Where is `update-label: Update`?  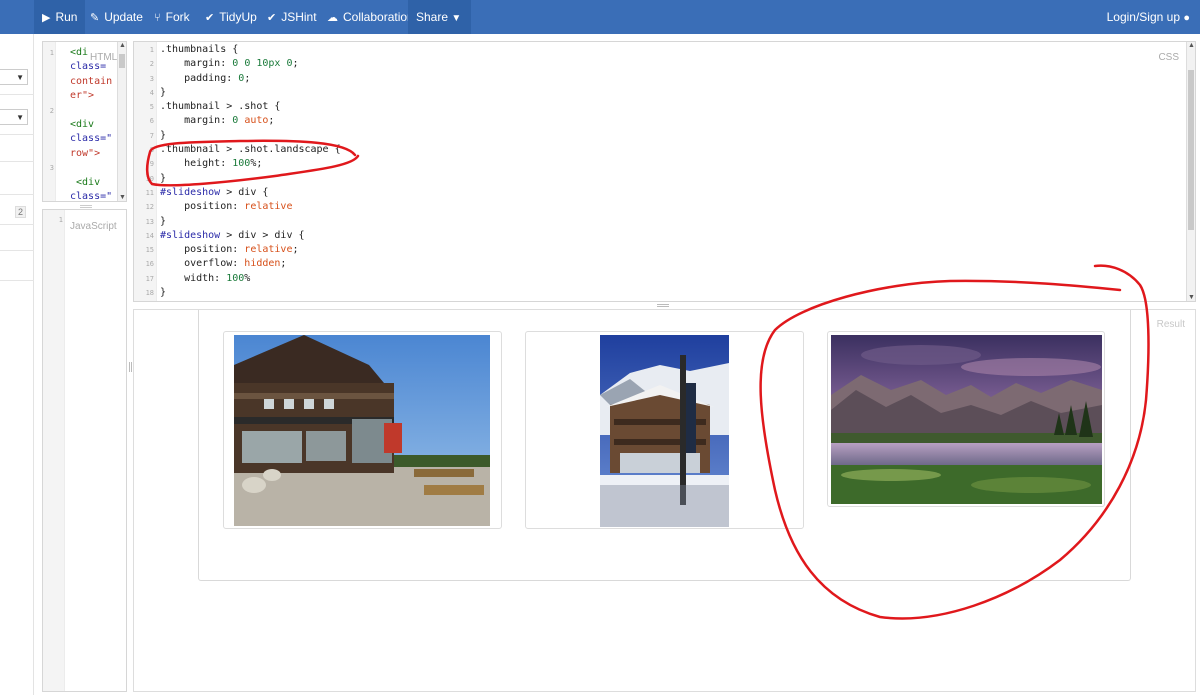 update-label: Update is located at coordinates (123, 17).